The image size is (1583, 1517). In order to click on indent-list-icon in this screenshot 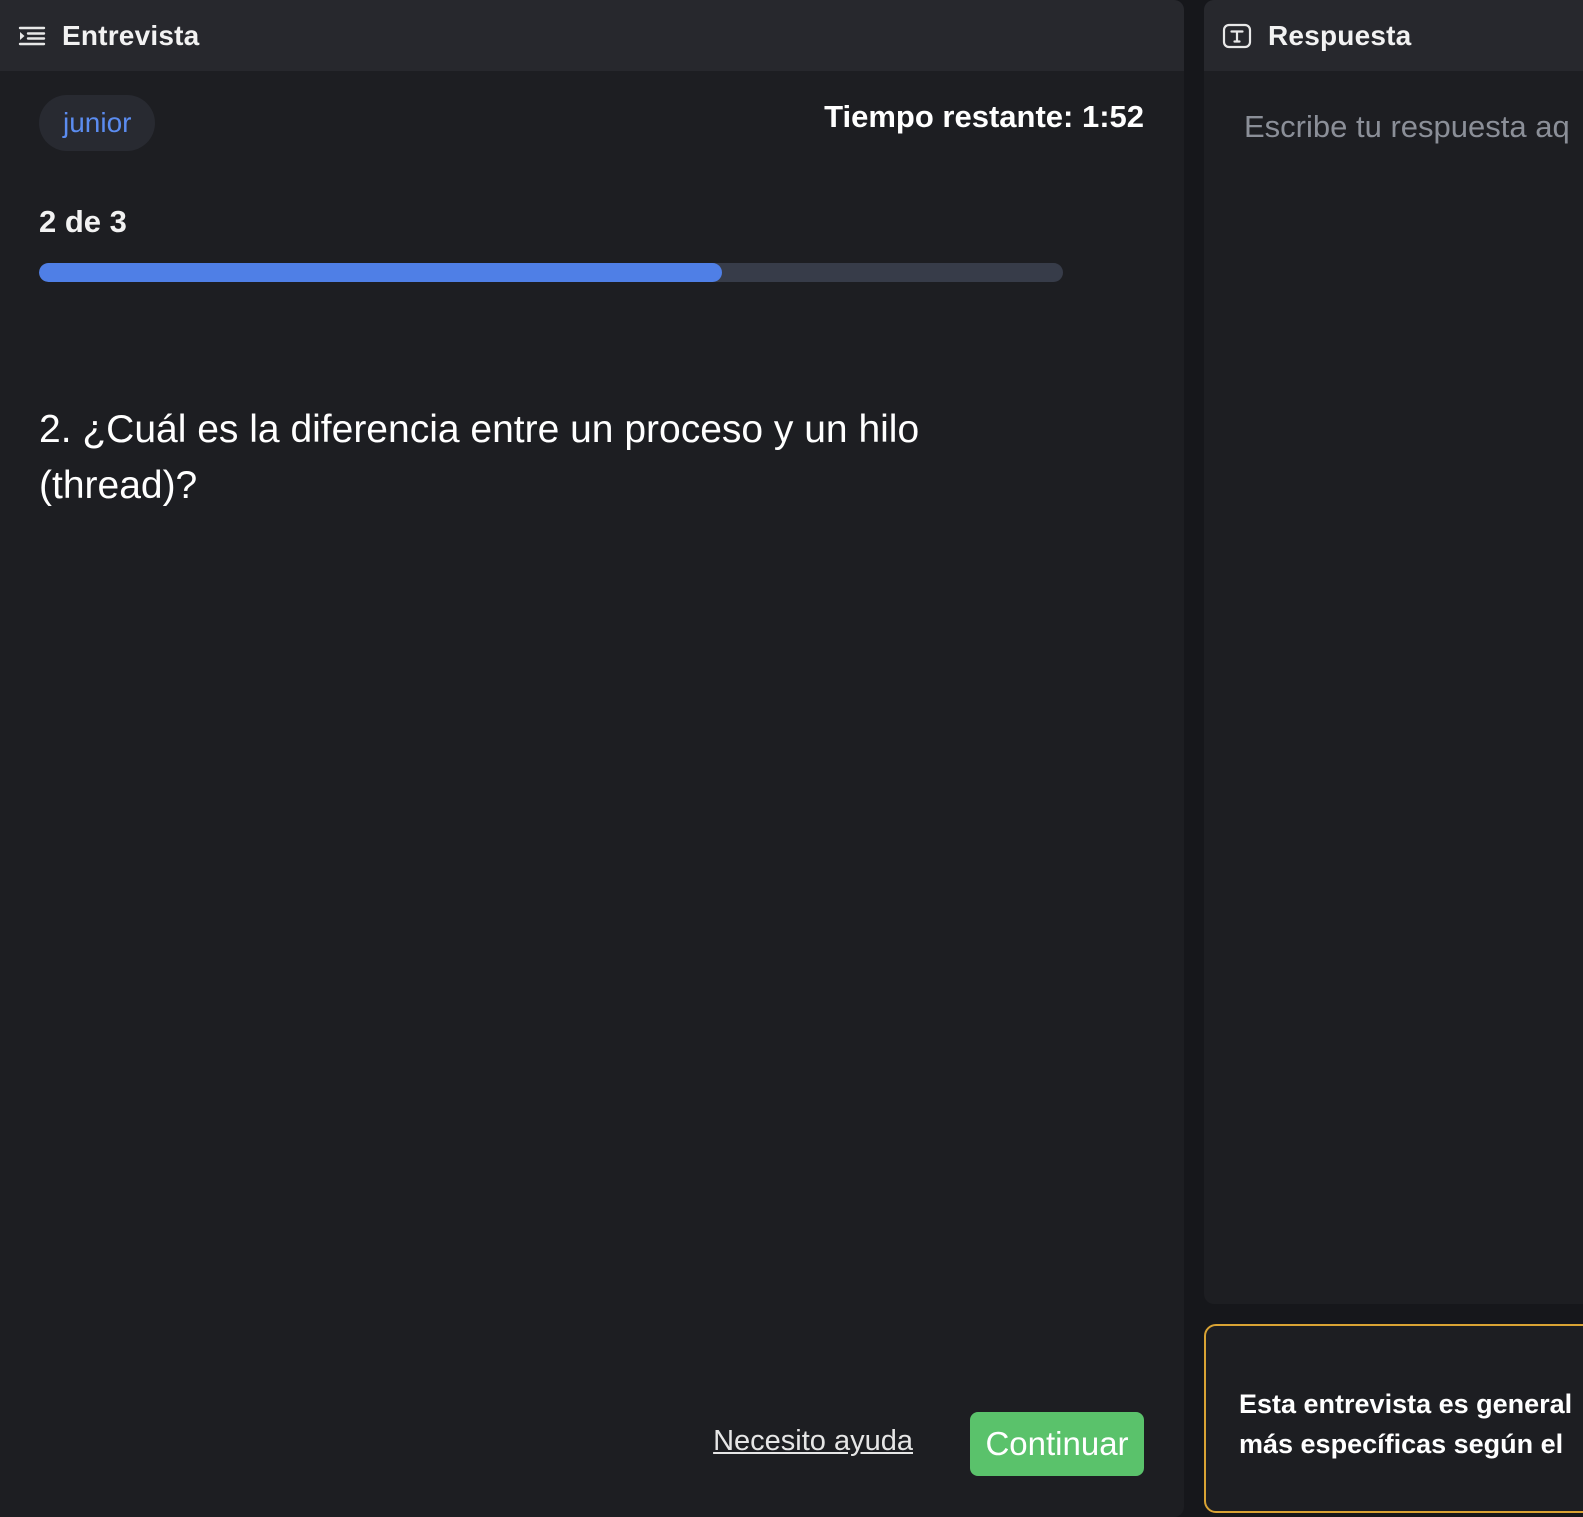, I will do `click(32, 36)`.